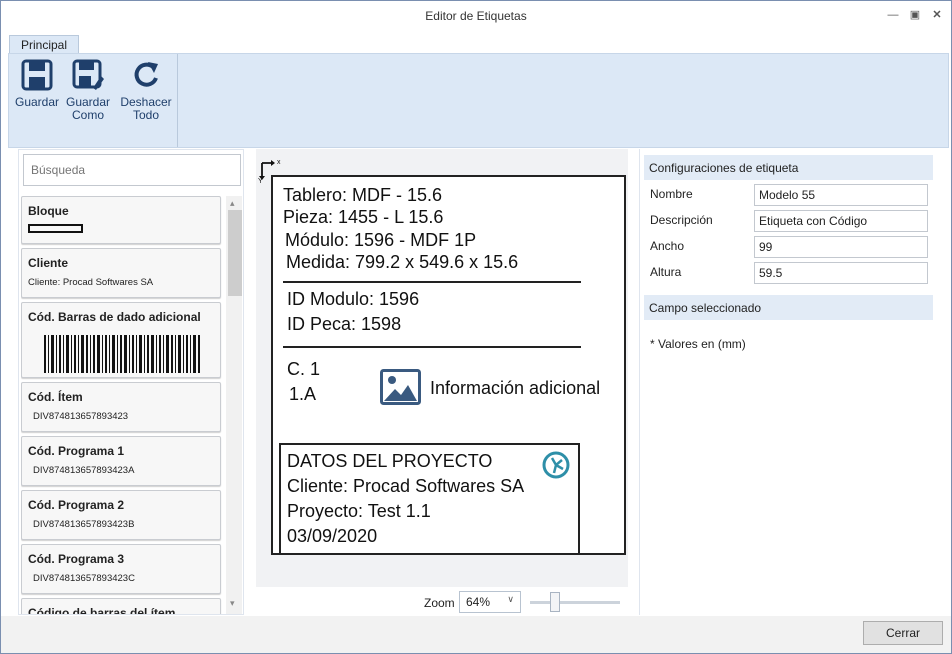  What do you see at coordinates (132, 170) in the screenshot?
I see `search-input` at bounding box center [132, 170].